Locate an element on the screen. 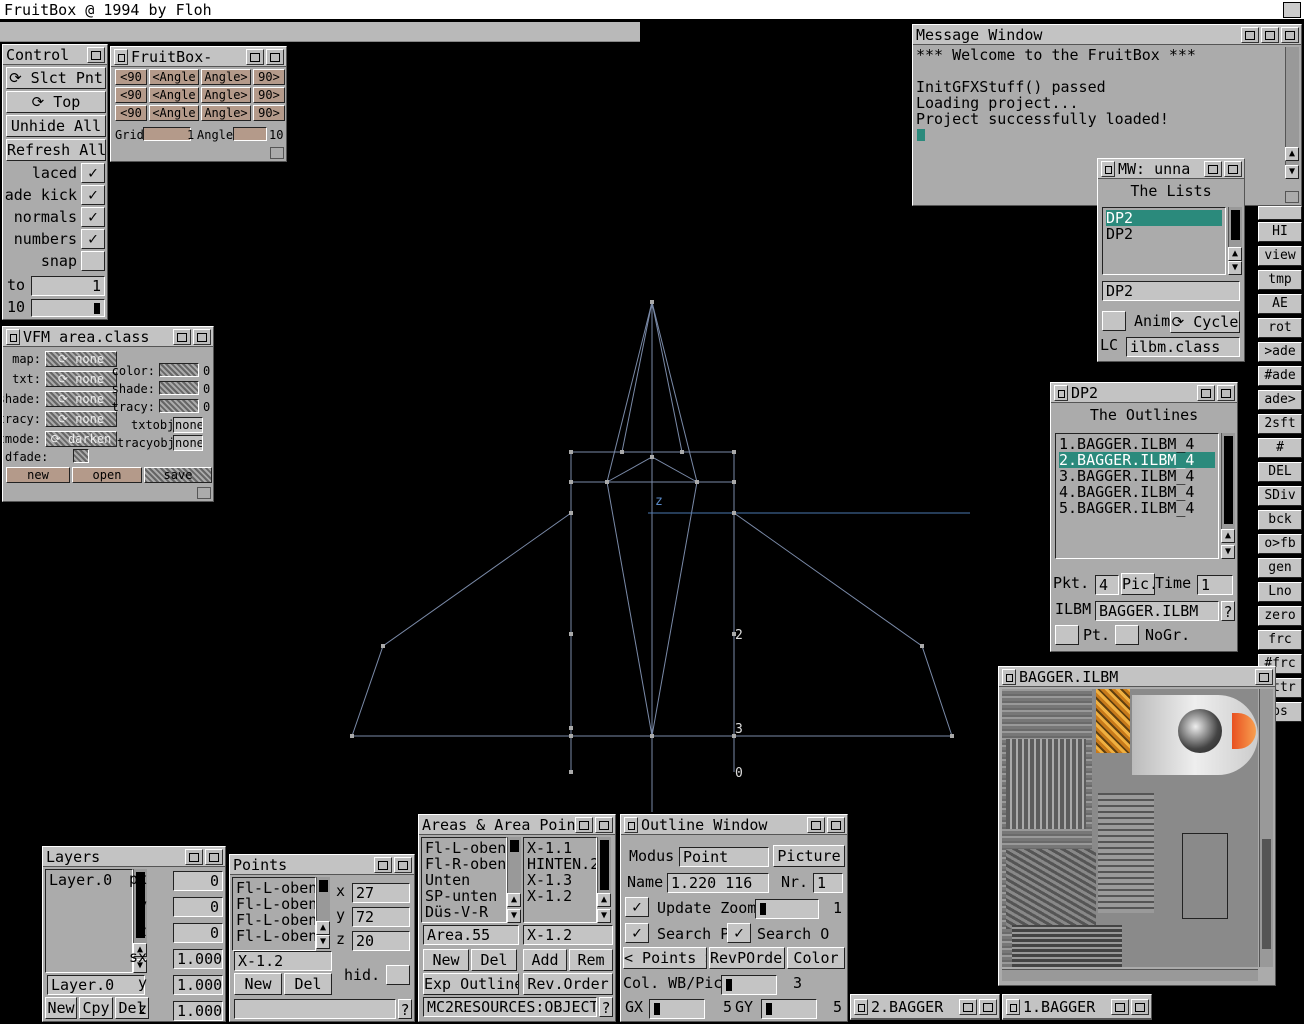 This screenshot has width=1304, height=1024. rotate-button: 90> is located at coordinates (269, 77).